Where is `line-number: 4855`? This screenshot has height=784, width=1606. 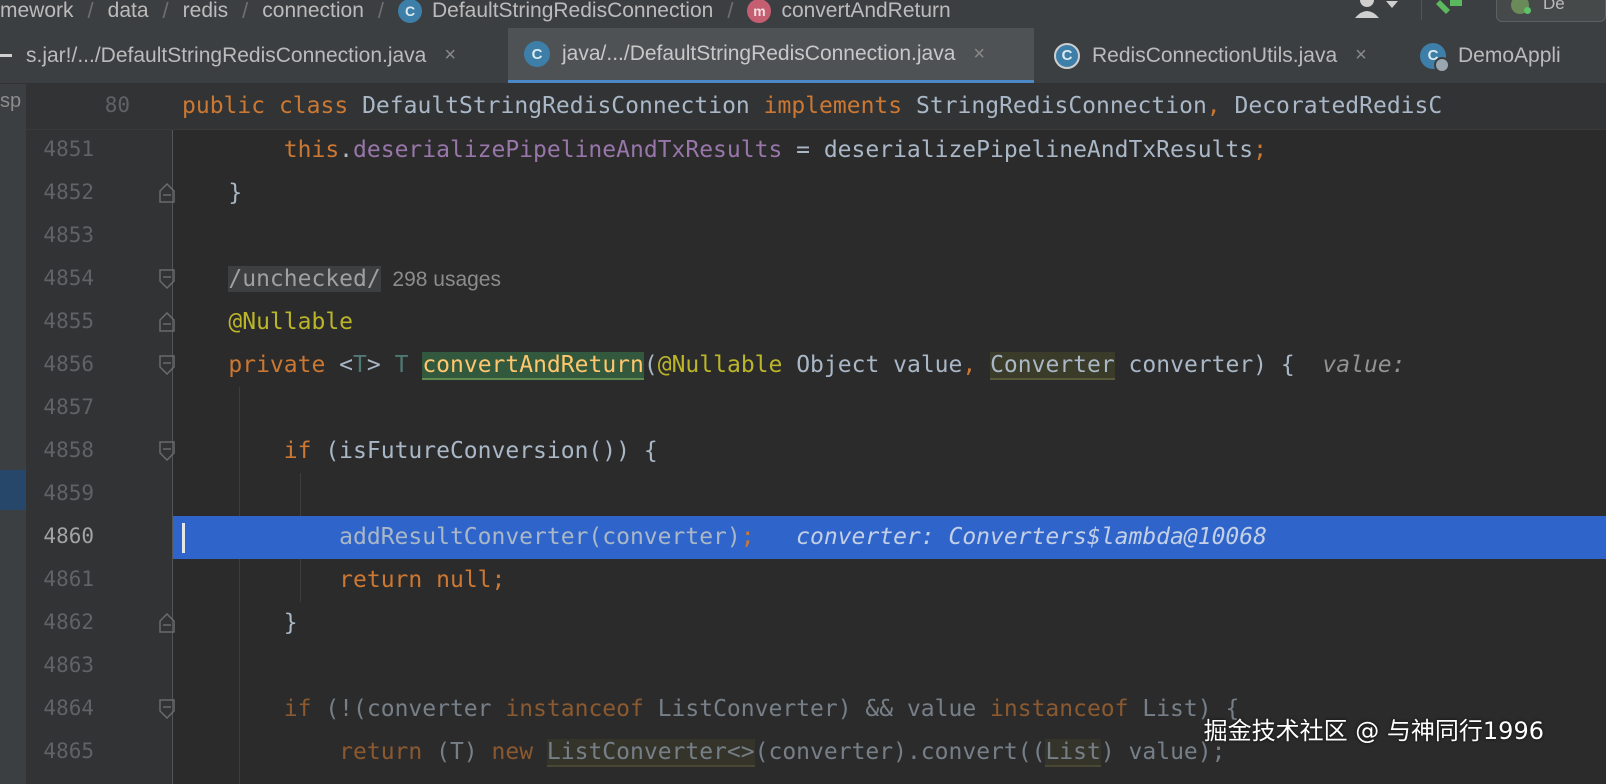 line-number: 4855 is located at coordinates (68, 321).